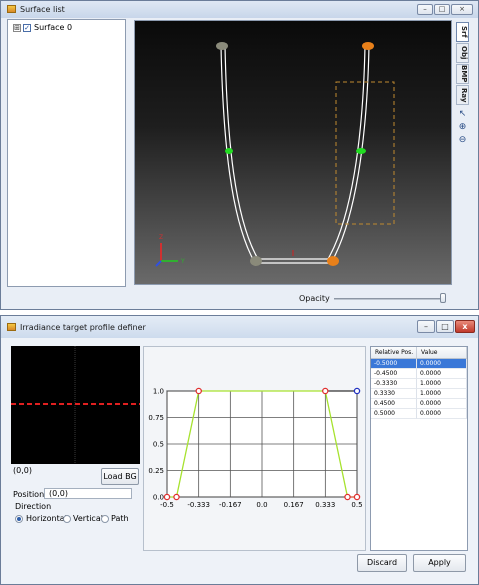  Describe the element at coordinates (325, 505) in the screenshot. I see `x-tick-label: 0.333` at that location.